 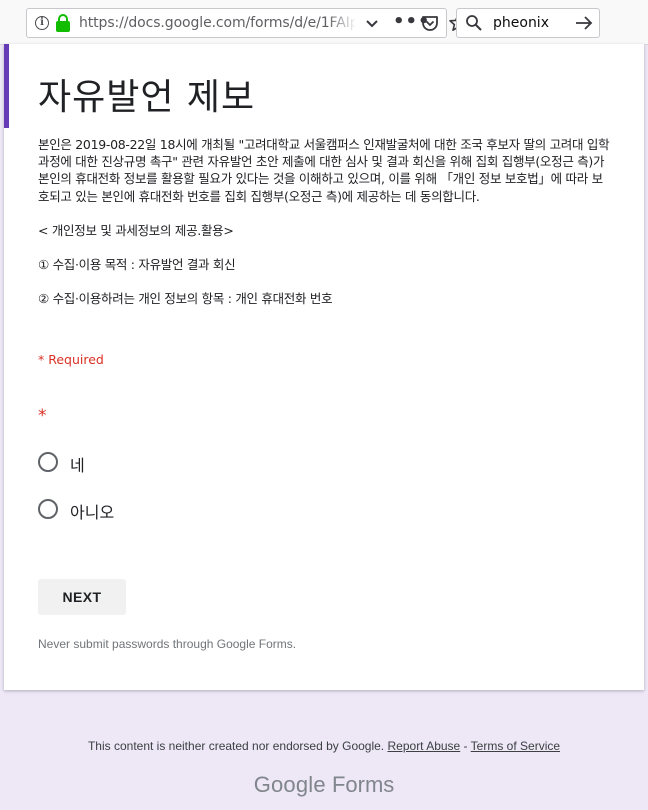 What do you see at coordinates (71, 359) in the screenshot?
I see `required-note: * Required` at bounding box center [71, 359].